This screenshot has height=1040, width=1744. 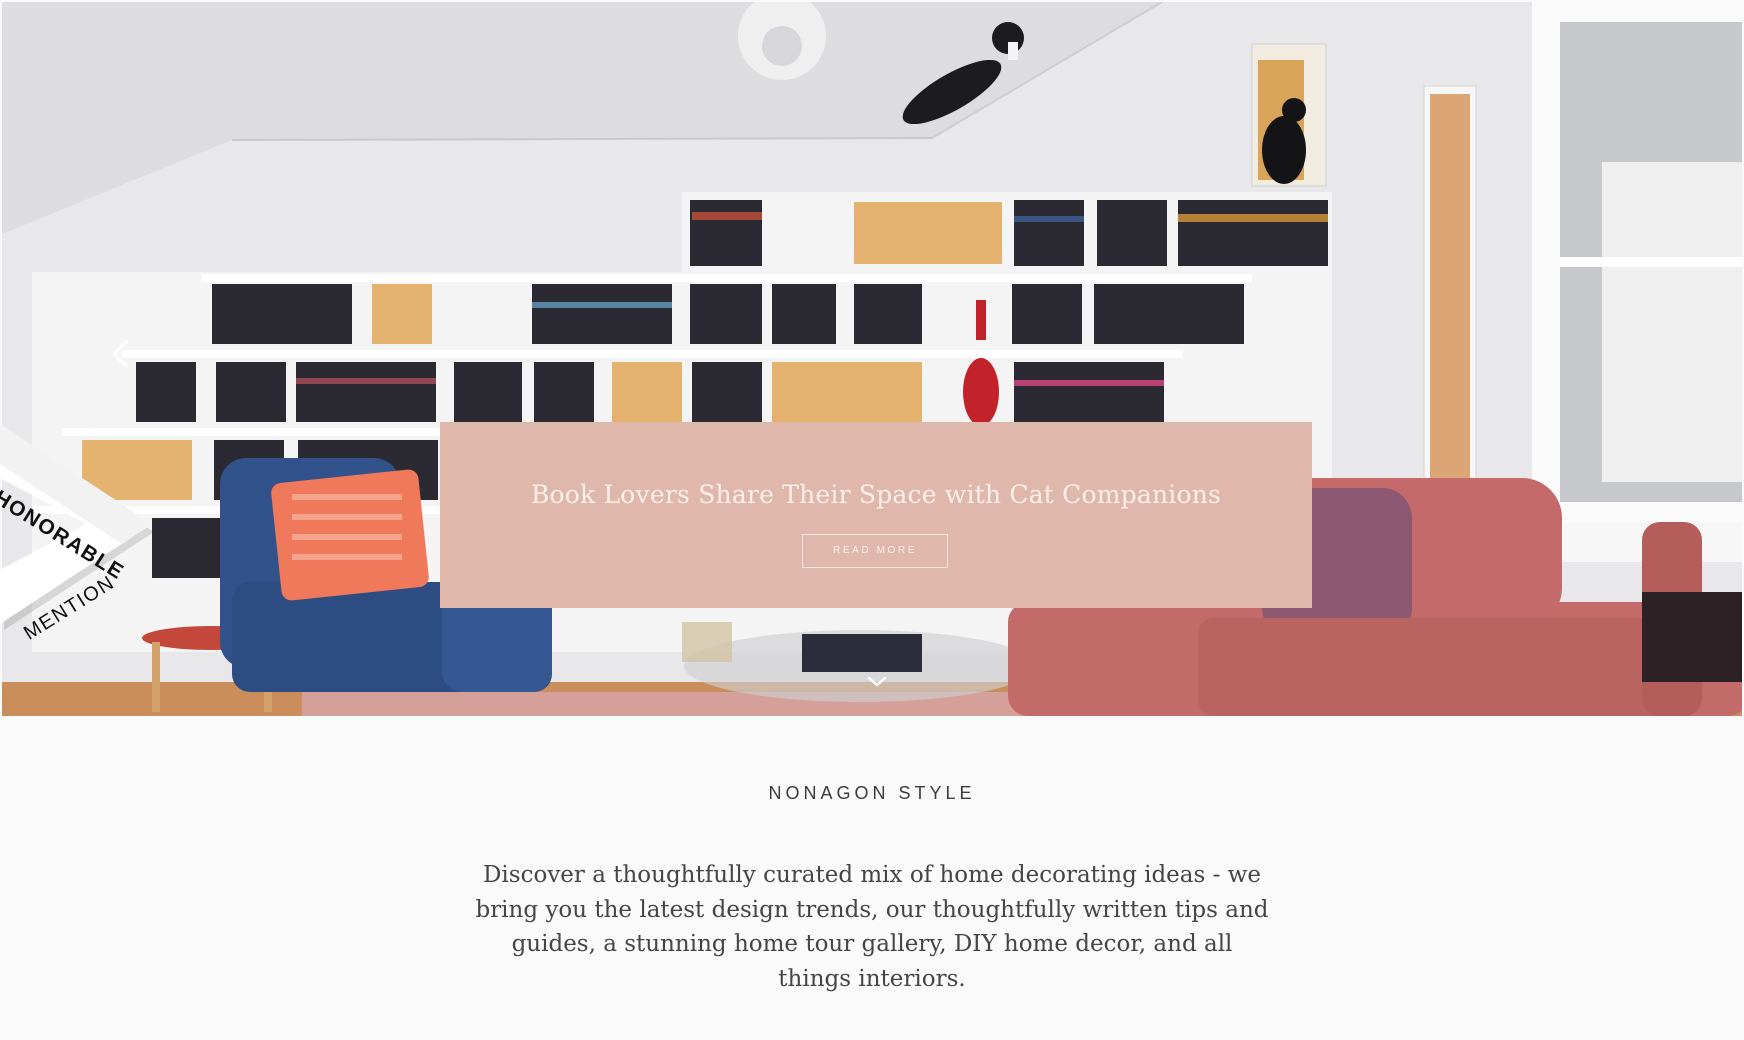 What do you see at coordinates (872, 793) in the screenshot?
I see `site-brand-heading: NONAGON STYLE` at bounding box center [872, 793].